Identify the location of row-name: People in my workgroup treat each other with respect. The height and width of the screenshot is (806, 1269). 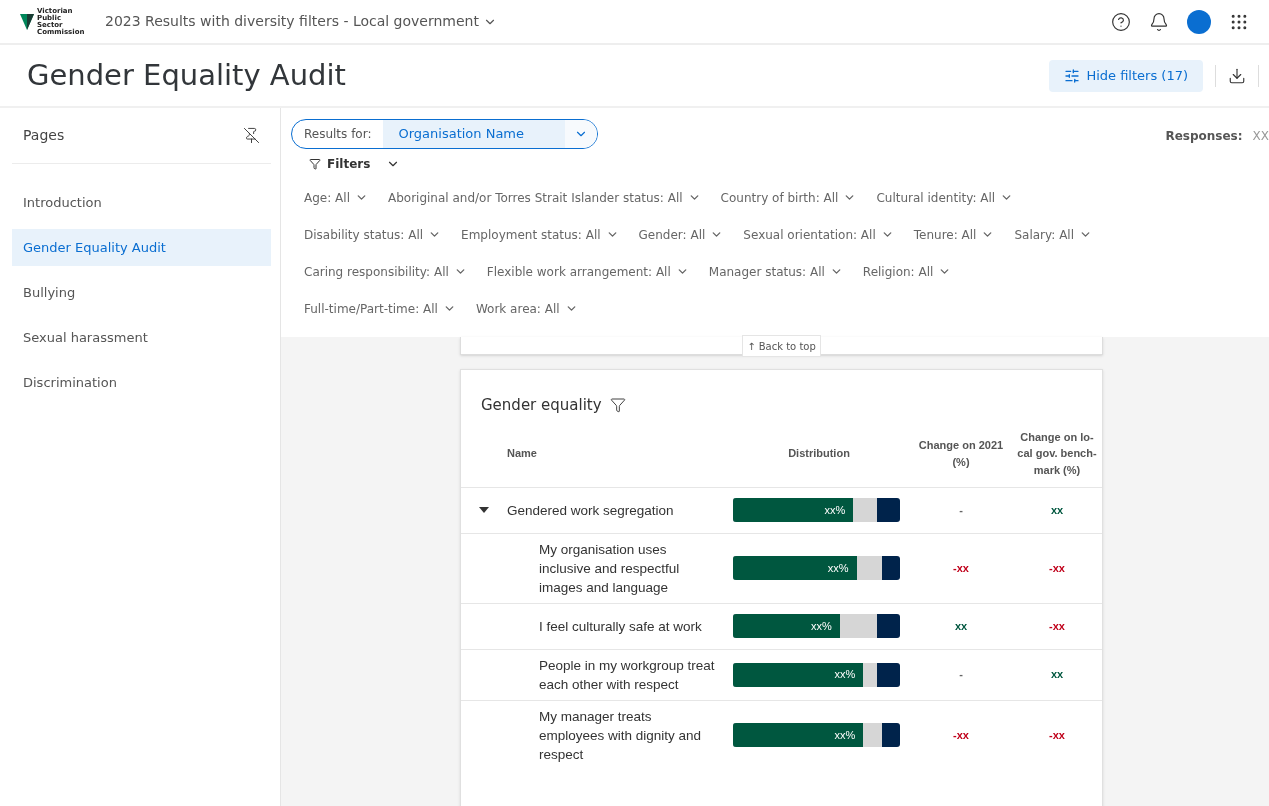
(627, 675).